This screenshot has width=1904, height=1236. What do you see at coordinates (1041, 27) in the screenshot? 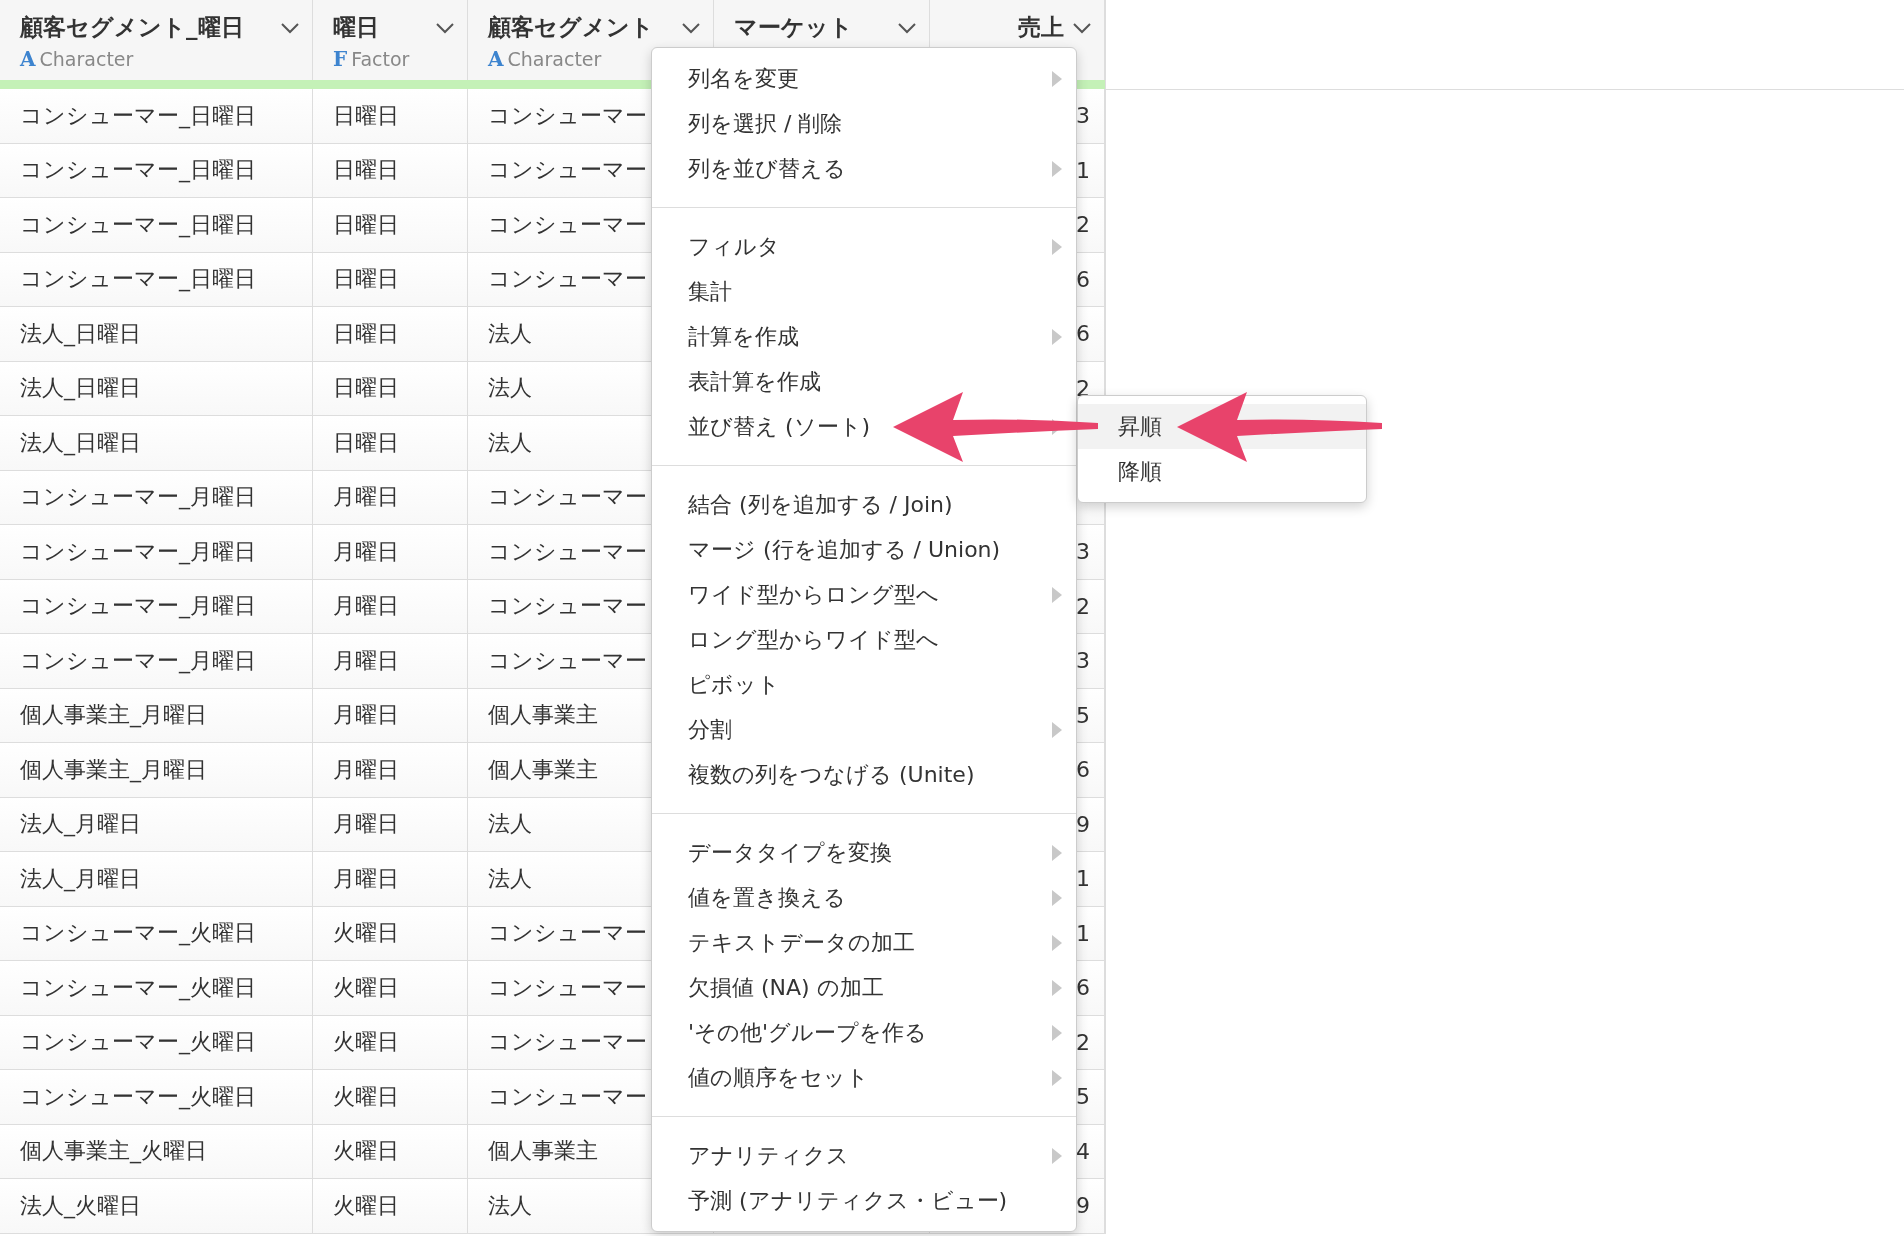
I see `column-title: 売上` at bounding box center [1041, 27].